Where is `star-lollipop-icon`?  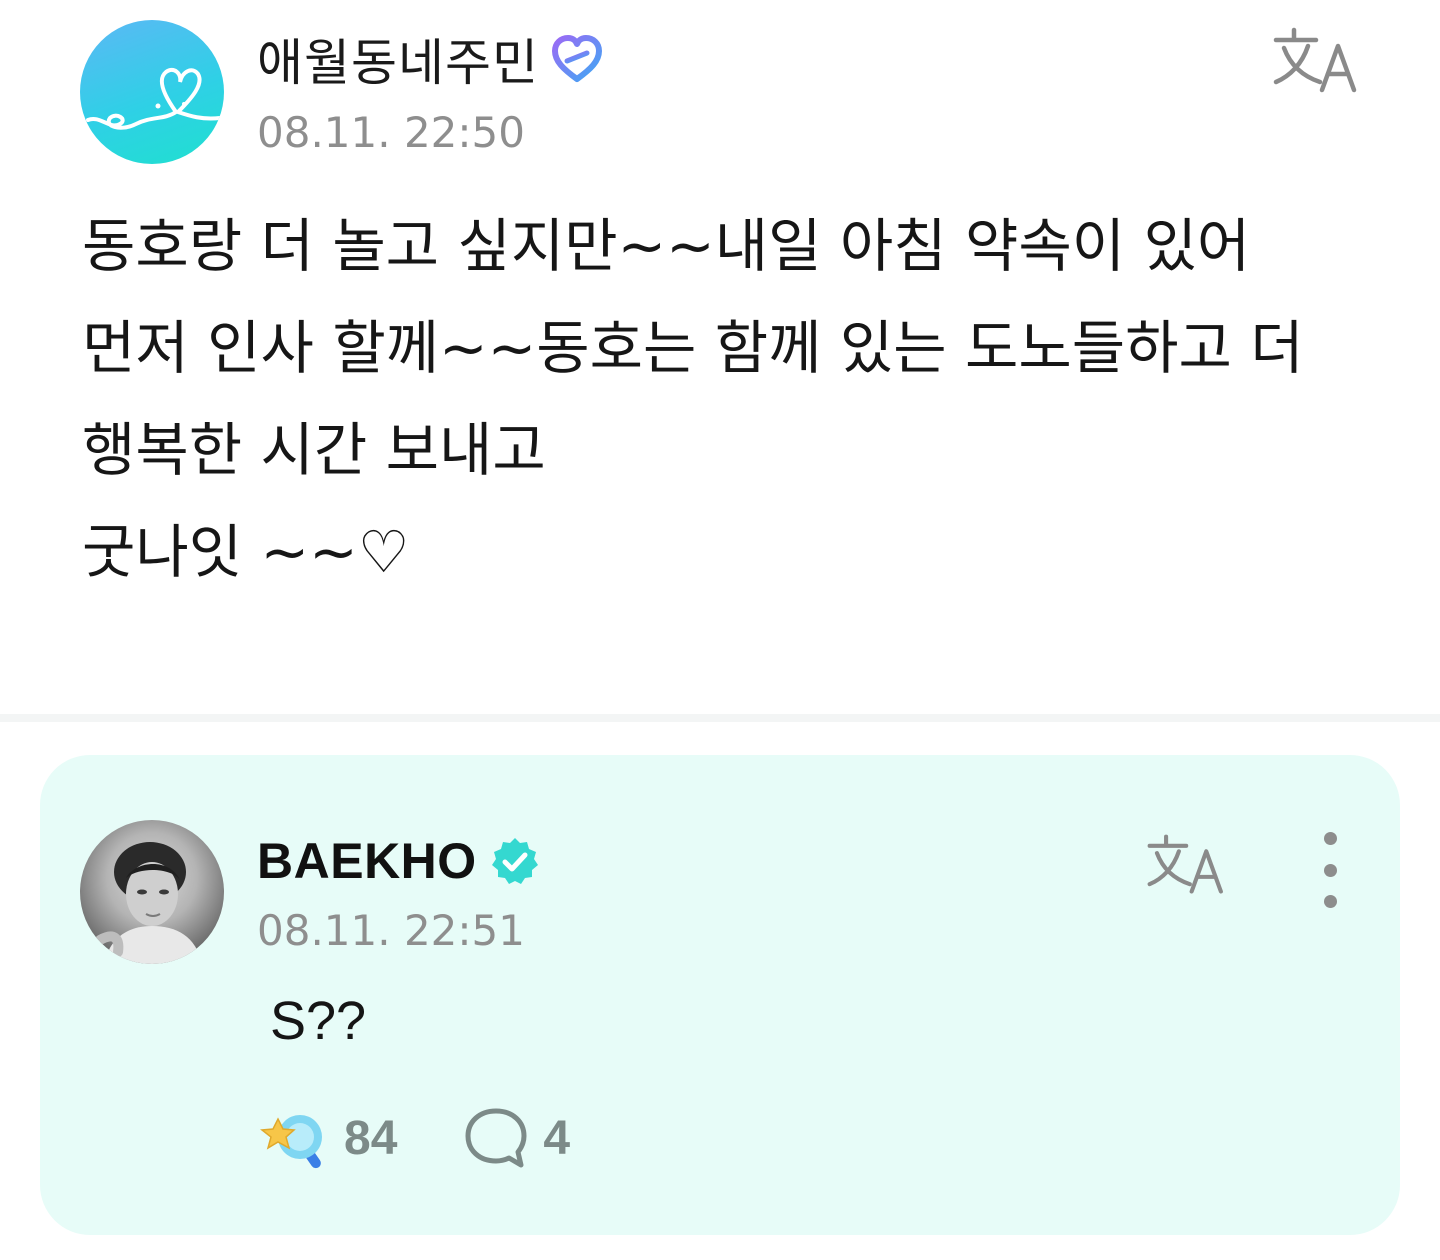 star-lollipop-icon is located at coordinates (293, 1138).